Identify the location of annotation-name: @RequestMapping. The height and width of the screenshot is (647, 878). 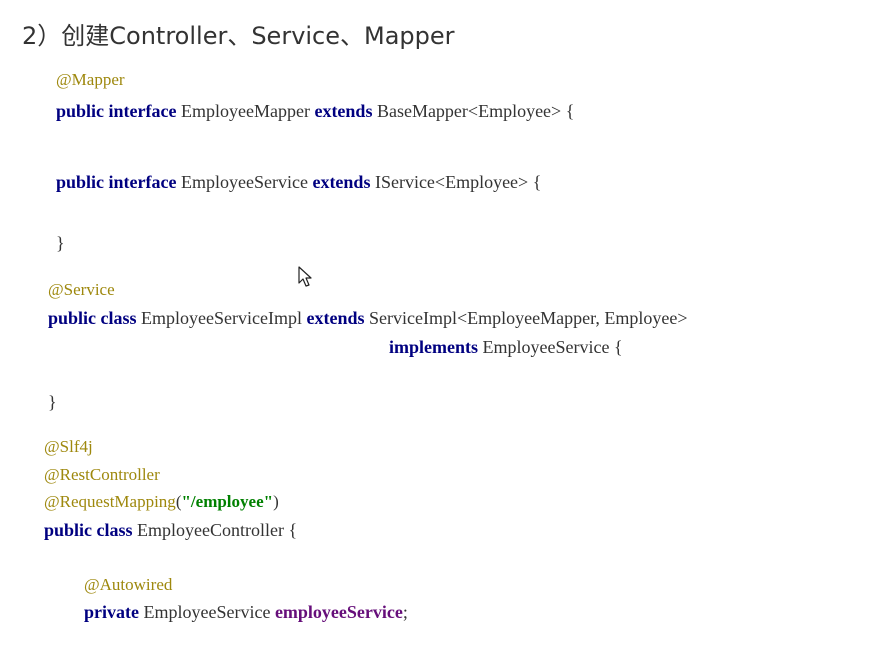
(110, 501).